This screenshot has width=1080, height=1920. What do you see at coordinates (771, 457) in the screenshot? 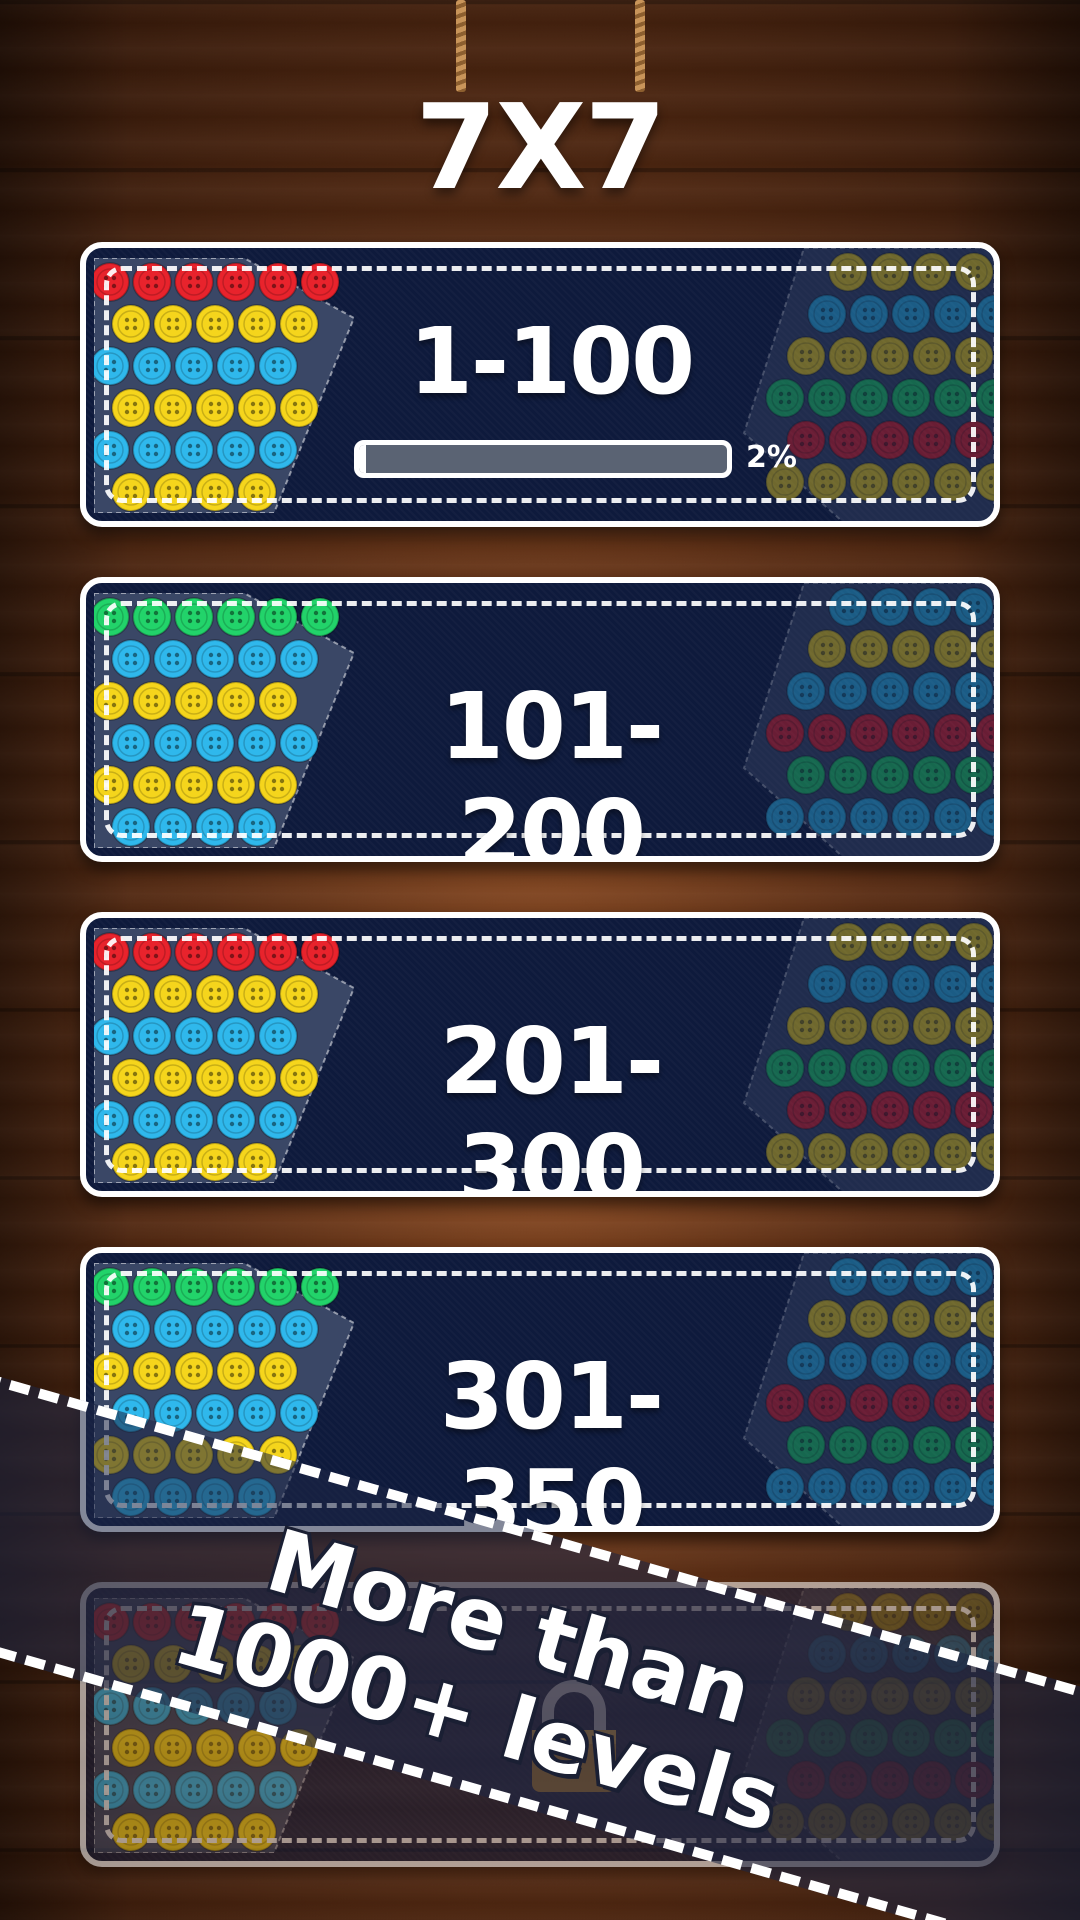
I see `progress-percent-label: 2%` at bounding box center [771, 457].